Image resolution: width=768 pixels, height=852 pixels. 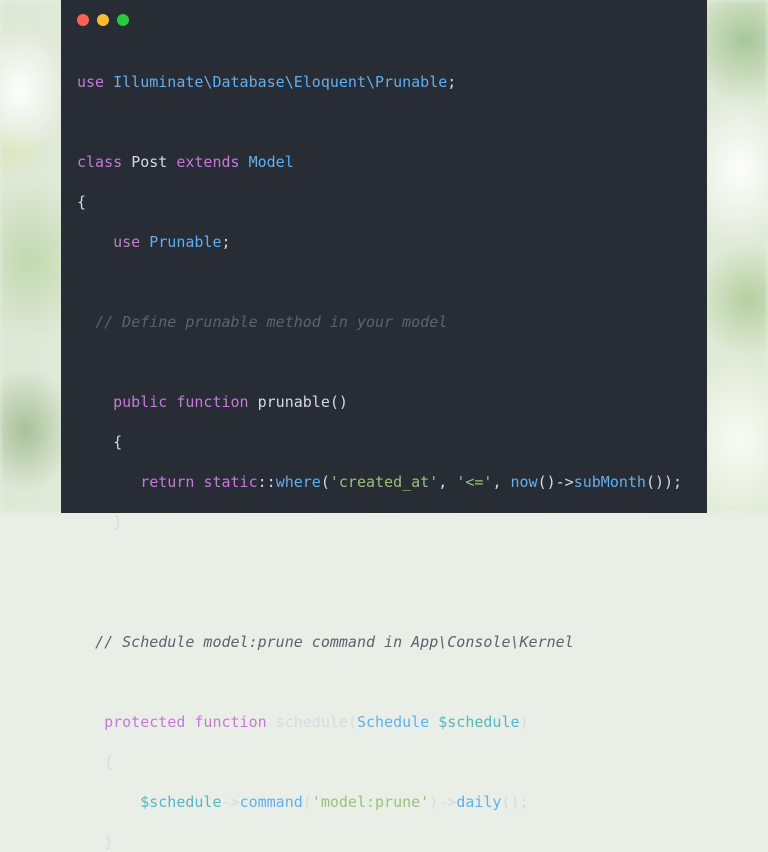 What do you see at coordinates (384, 482) in the screenshot?
I see `code-string: 'created_at'` at bounding box center [384, 482].